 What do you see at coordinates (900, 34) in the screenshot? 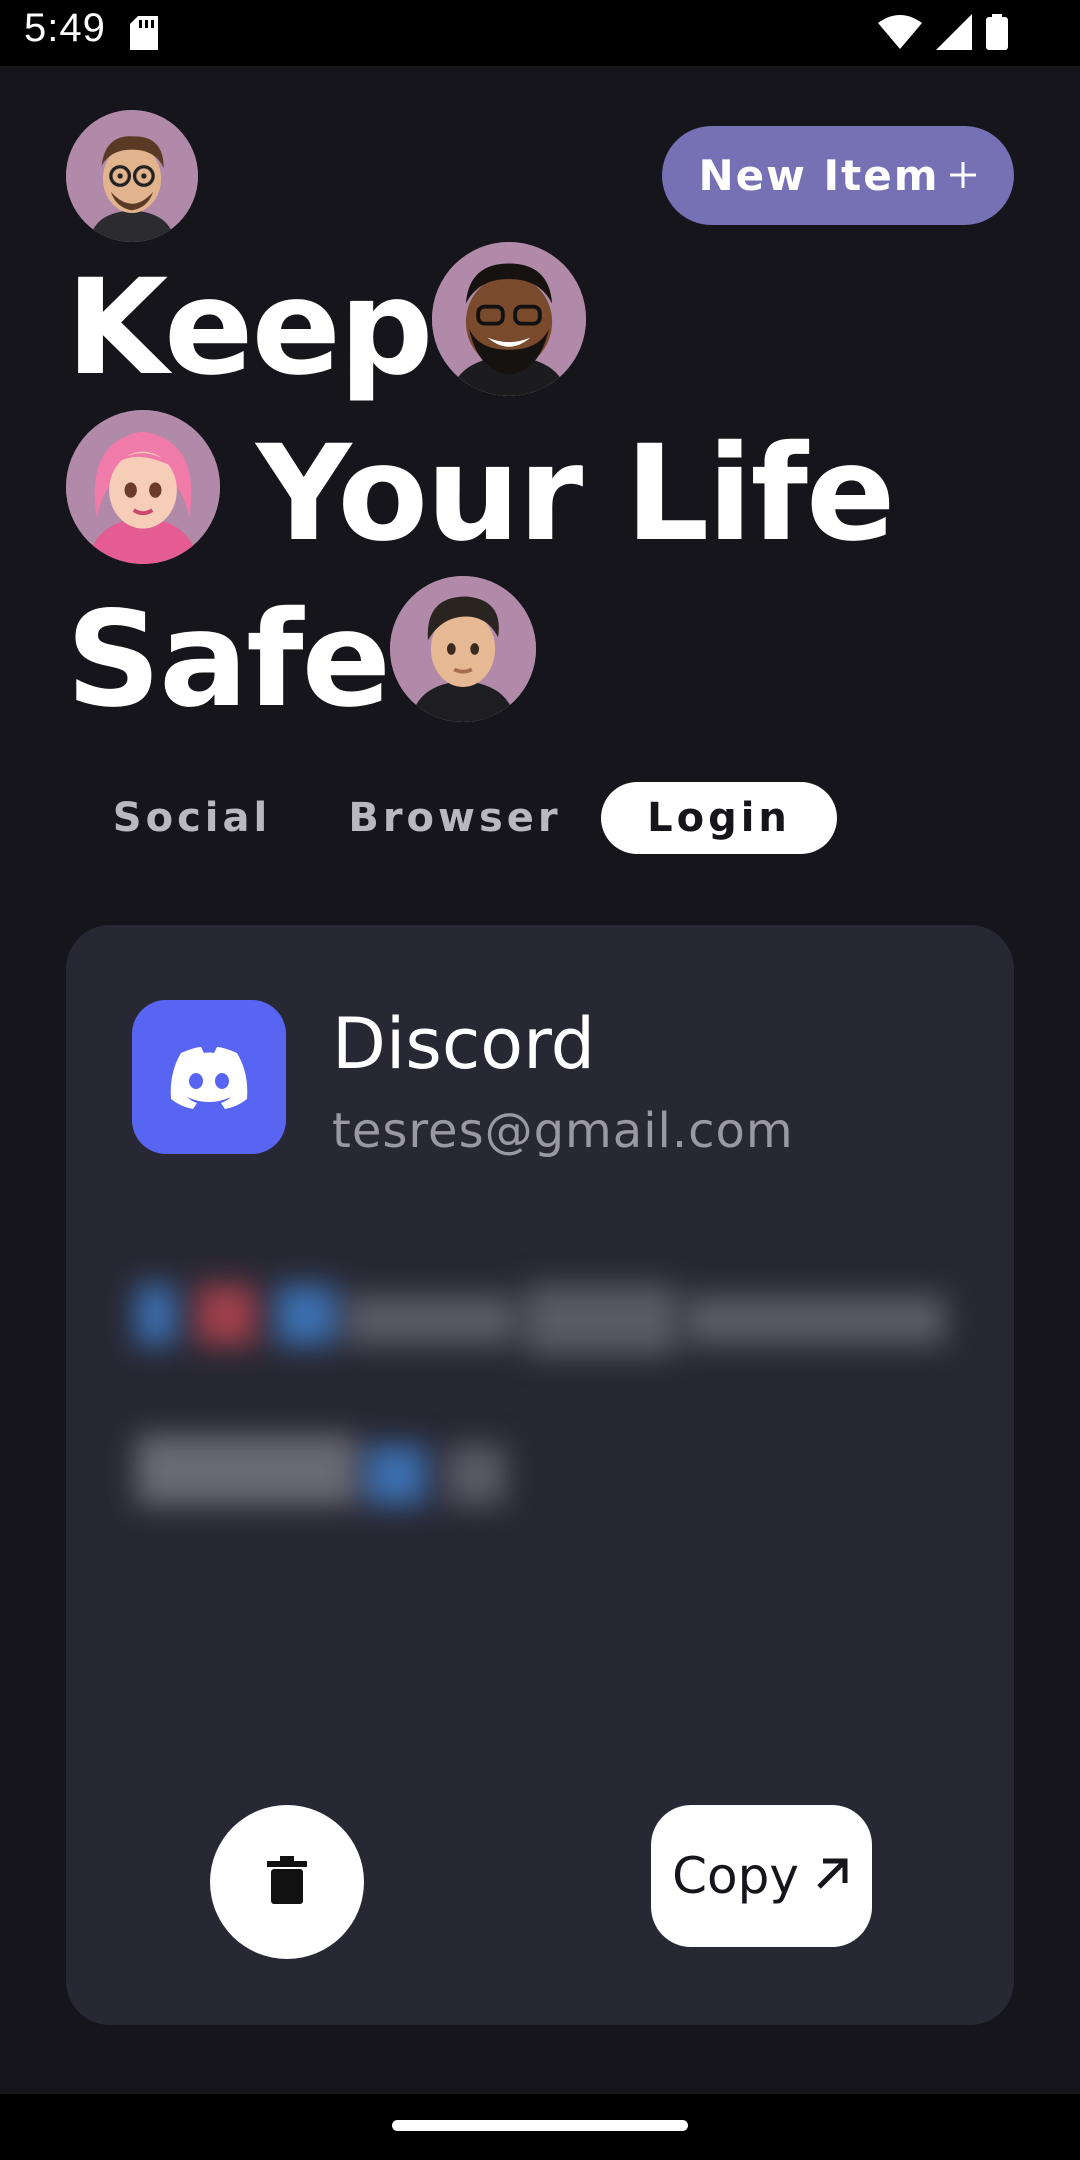
I see `wifi-icon` at bounding box center [900, 34].